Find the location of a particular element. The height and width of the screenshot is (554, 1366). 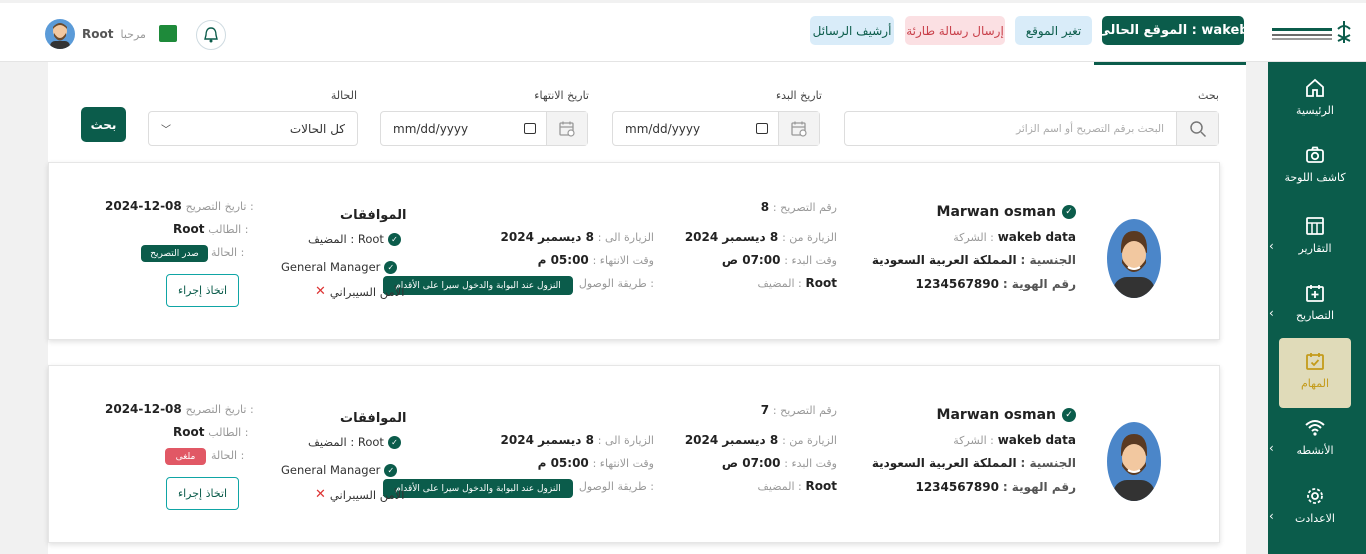

username: Root is located at coordinates (98, 34).